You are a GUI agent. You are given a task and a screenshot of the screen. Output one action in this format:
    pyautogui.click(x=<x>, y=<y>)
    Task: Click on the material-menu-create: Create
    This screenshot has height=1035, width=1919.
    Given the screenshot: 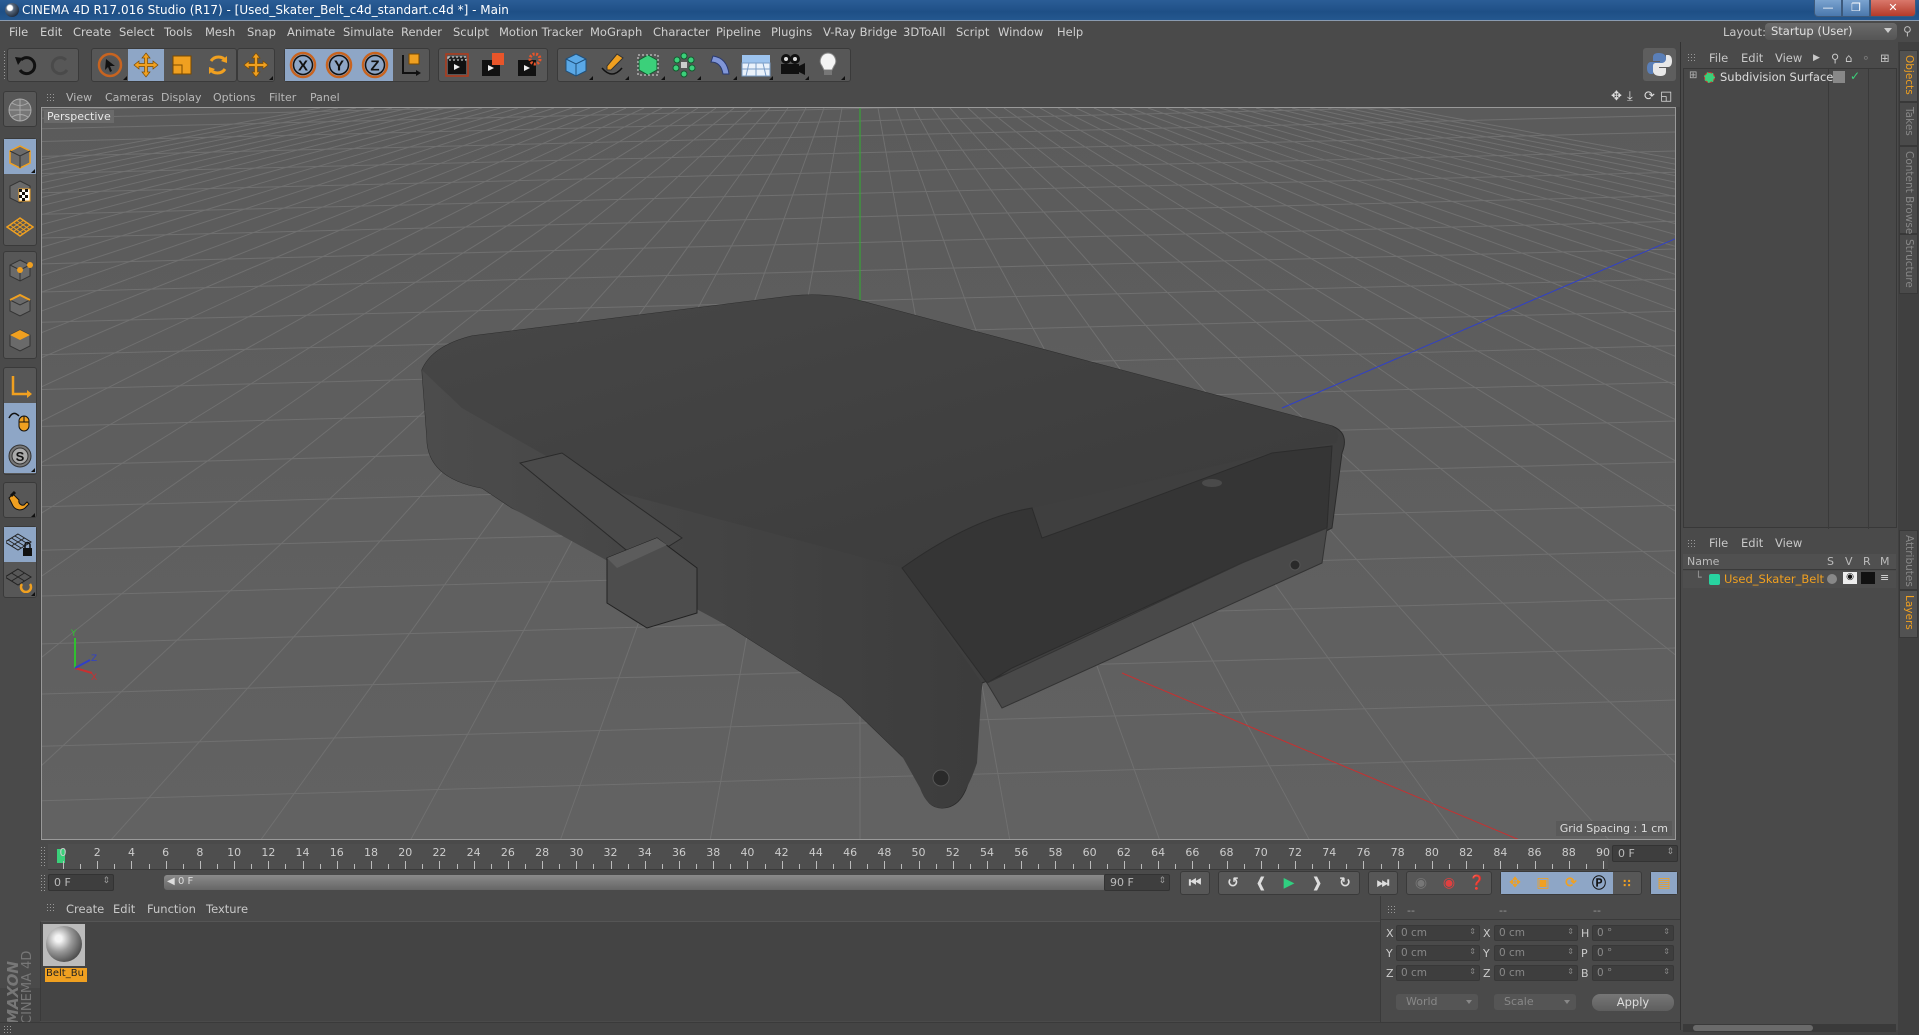 What is the action you would take?
    pyautogui.click(x=85, y=909)
    